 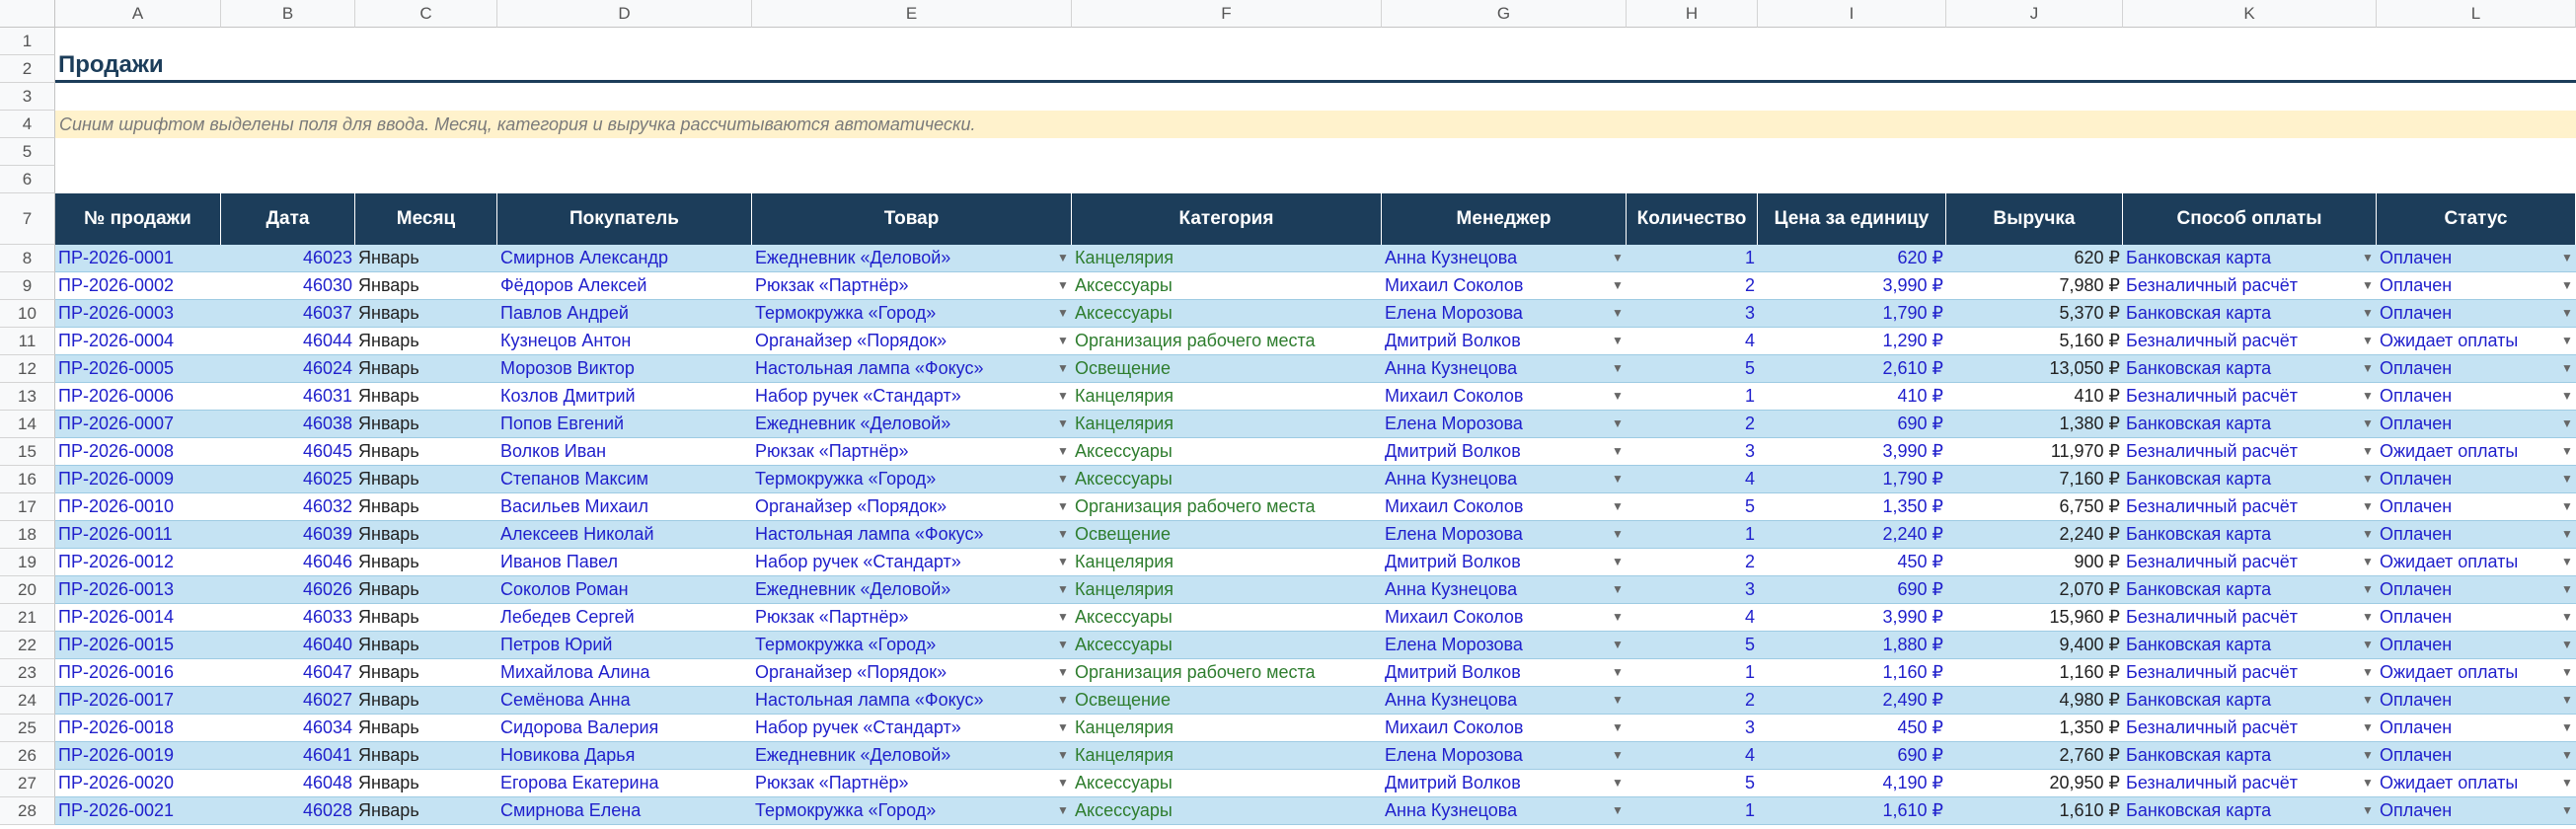 I want to click on cell-revenue: 2,240 ₽, so click(x=2034, y=534).